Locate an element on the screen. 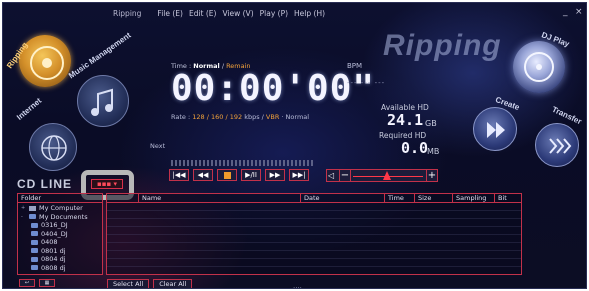  time-display: 00:00'00" is located at coordinates (273, 88).